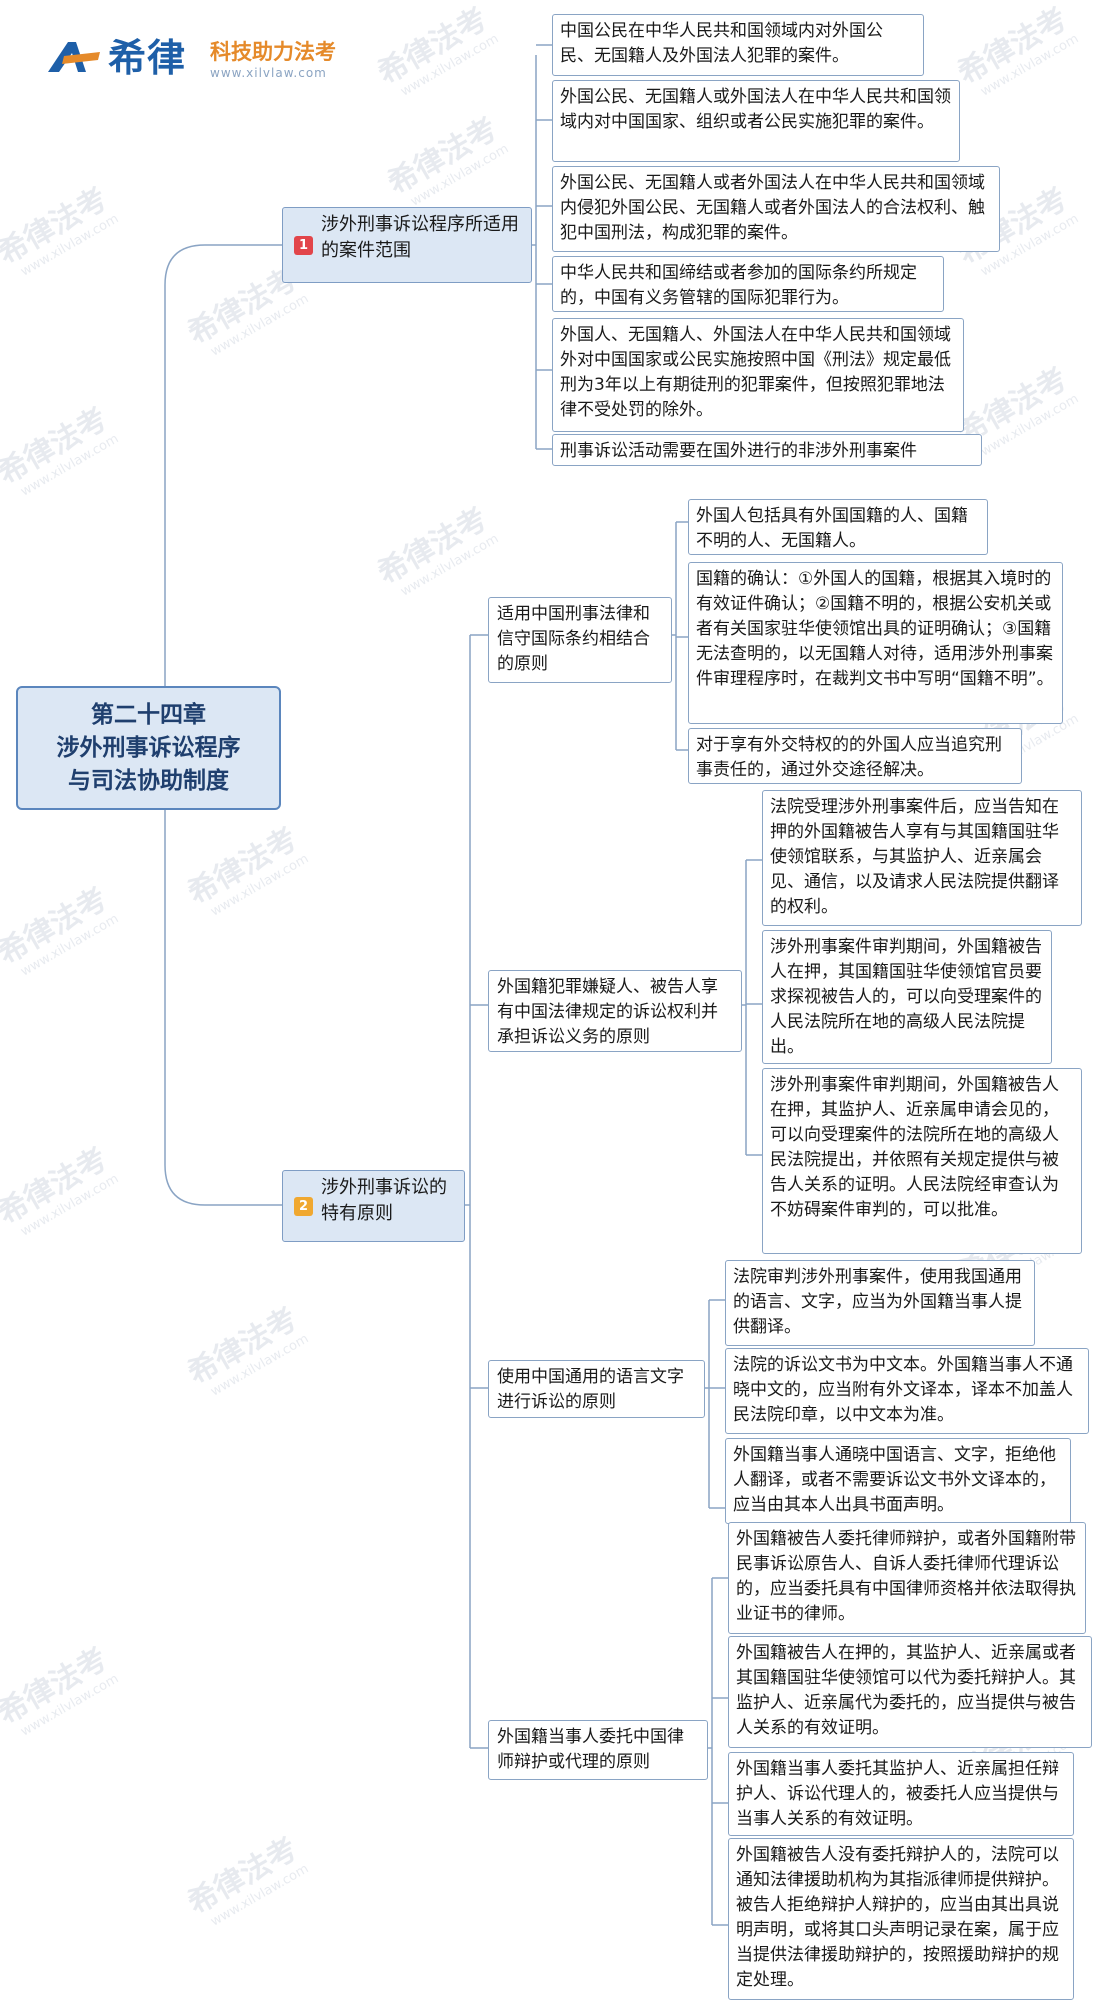 The height and width of the screenshot is (2016, 1104). What do you see at coordinates (615, 1011) in the screenshot?
I see `principle-rights-and-duties: 外国籍犯罪嫌疑人、被告人享有中国法律规定的诉讼权利并承担诉讼义务的原则` at bounding box center [615, 1011].